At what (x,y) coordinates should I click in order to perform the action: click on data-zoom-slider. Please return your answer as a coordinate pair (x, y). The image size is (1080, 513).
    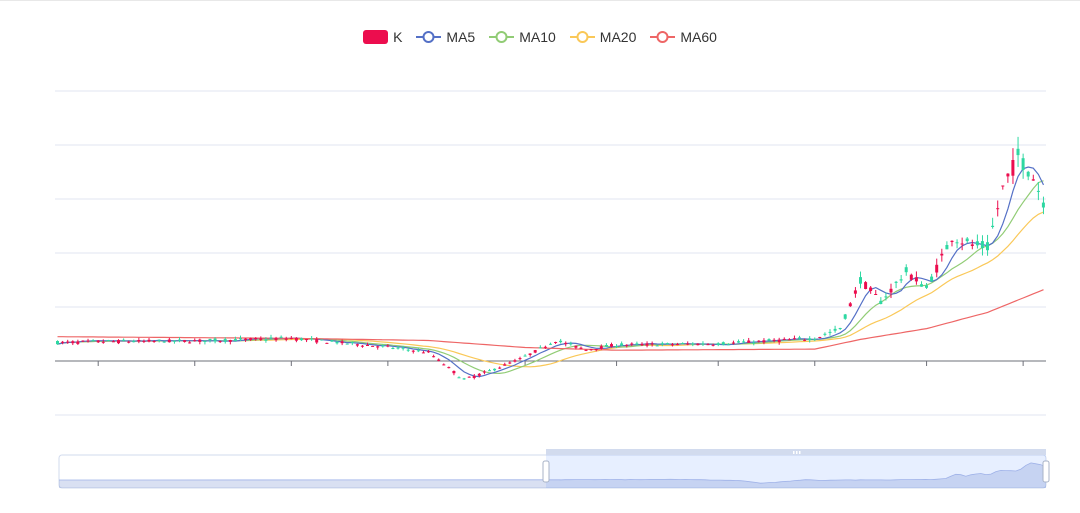
    Looking at the image, I should click on (554, 469).